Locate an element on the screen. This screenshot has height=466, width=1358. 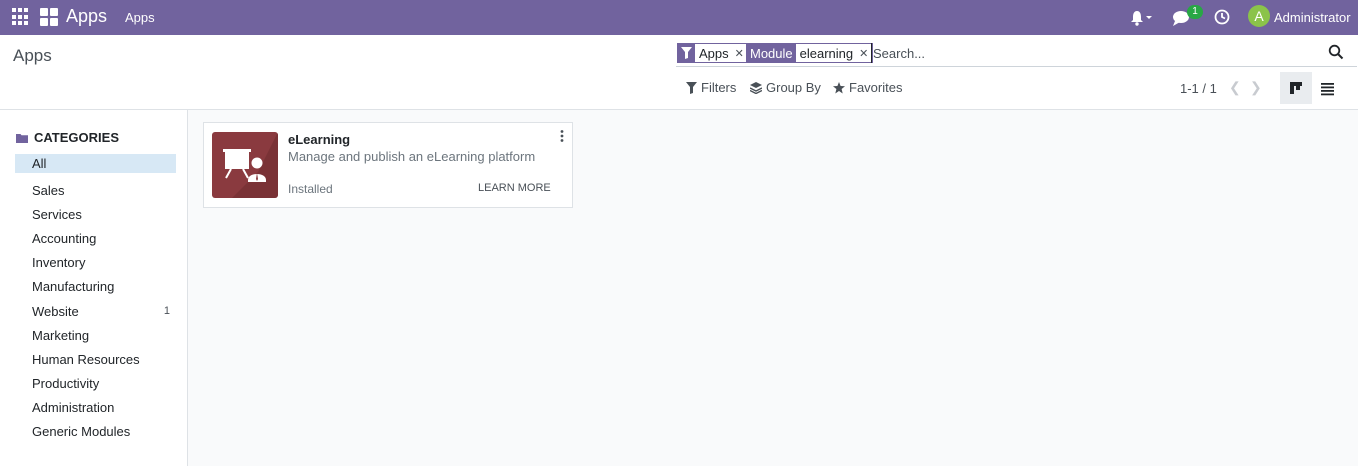
top-navbar: Apps Apps 1 A Administrator is located at coordinates (679, 17).